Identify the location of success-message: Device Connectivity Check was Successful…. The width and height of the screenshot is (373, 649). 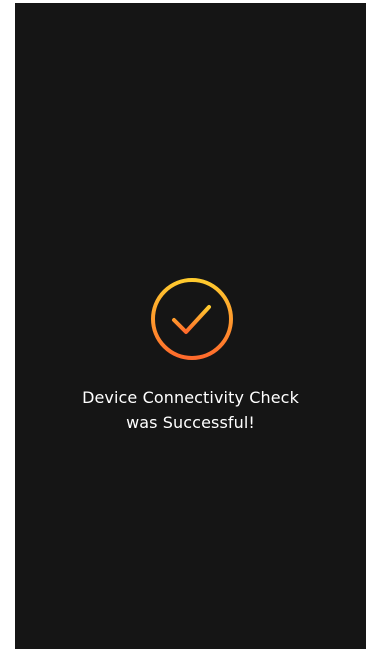
(190, 410).